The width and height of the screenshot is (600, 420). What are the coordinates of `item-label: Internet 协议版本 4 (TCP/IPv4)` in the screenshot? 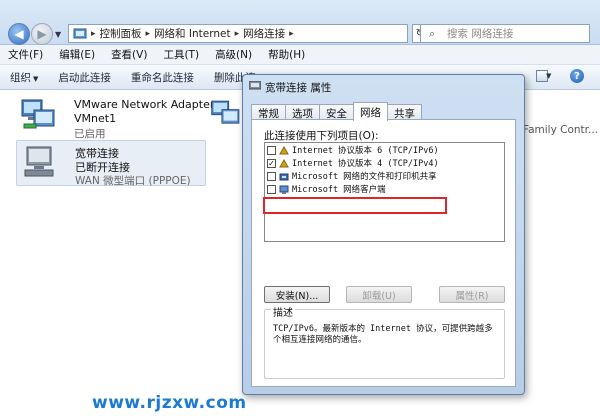 It's located at (365, 164).